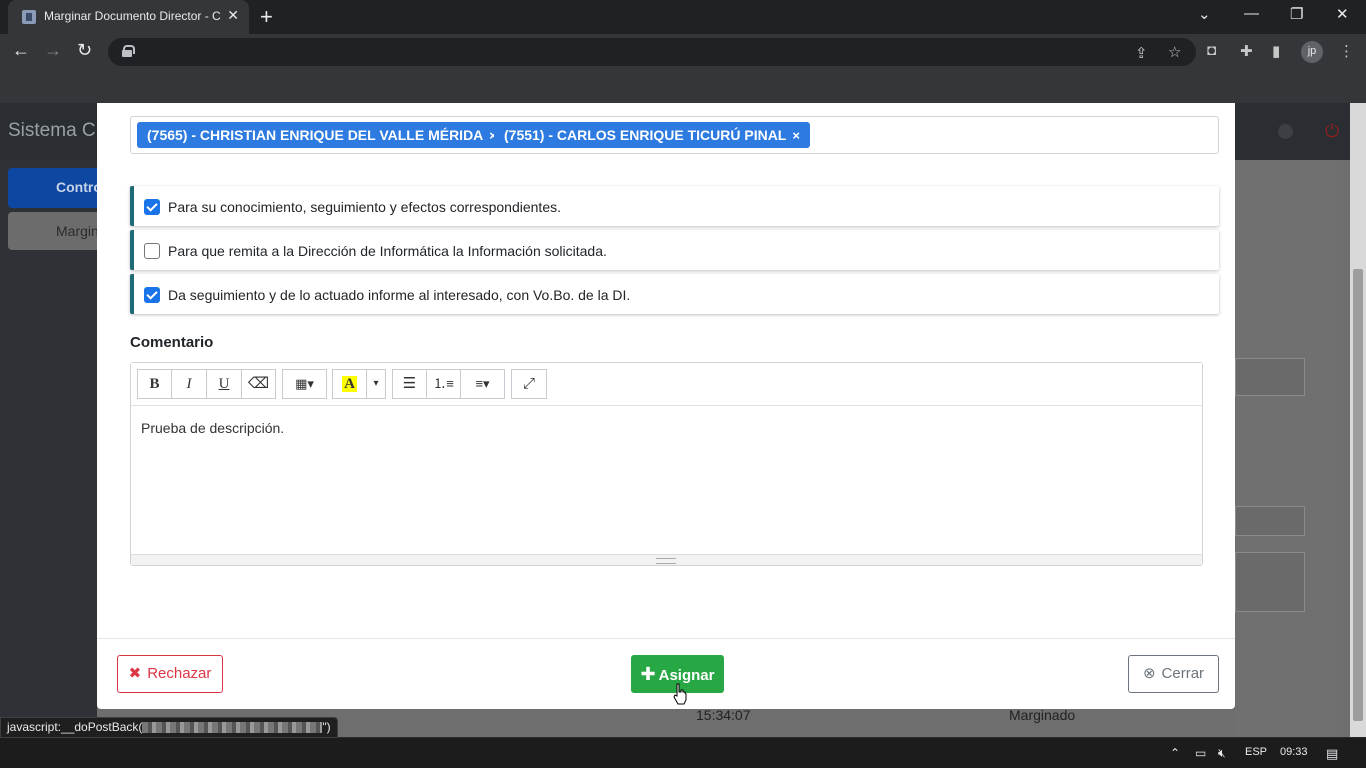 Image resolution: width=1366 pixels, height=768 pixels. What do you see at coordinates (1175, 753) in the screenshot?
I see `tray-chevron-icon: ⌃` at bounding box center [1175, 753].